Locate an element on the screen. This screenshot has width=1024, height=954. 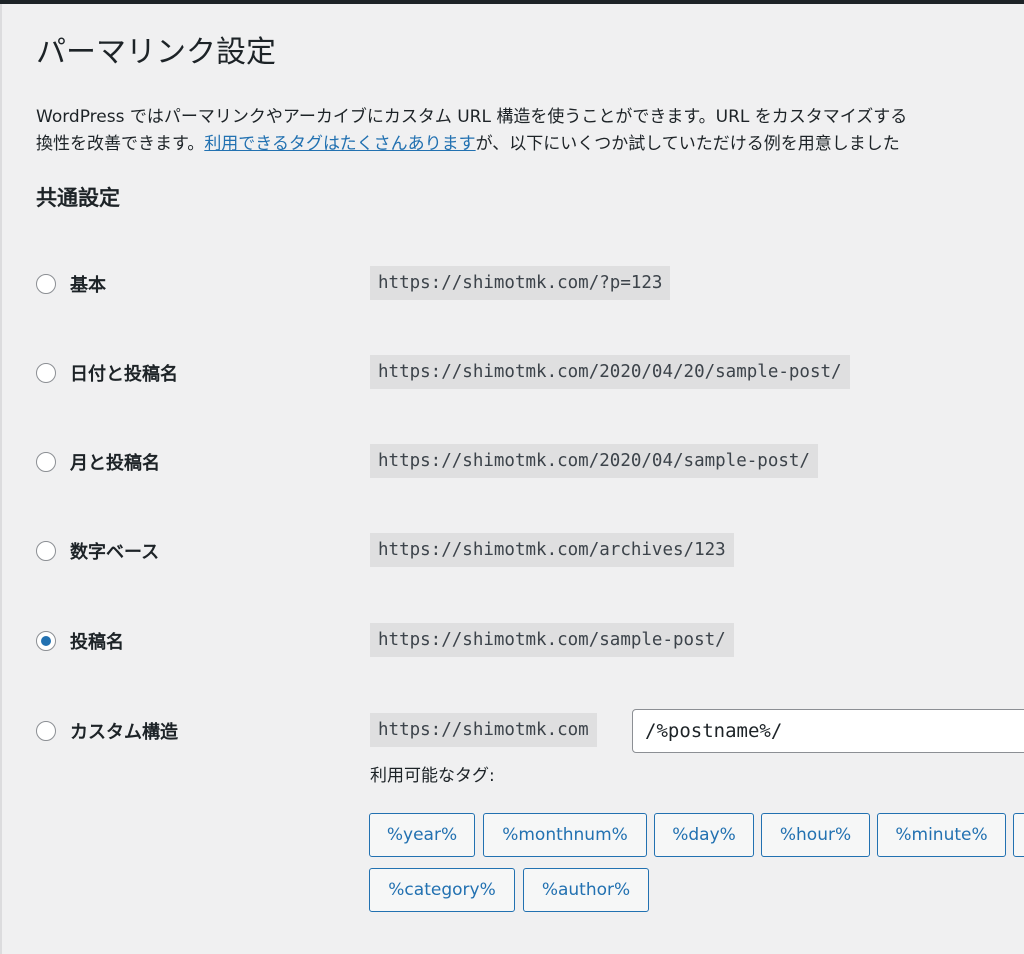
example-url-post-name: https://shimotmk.com/sample-post/ is located at coordinates (552, 640).